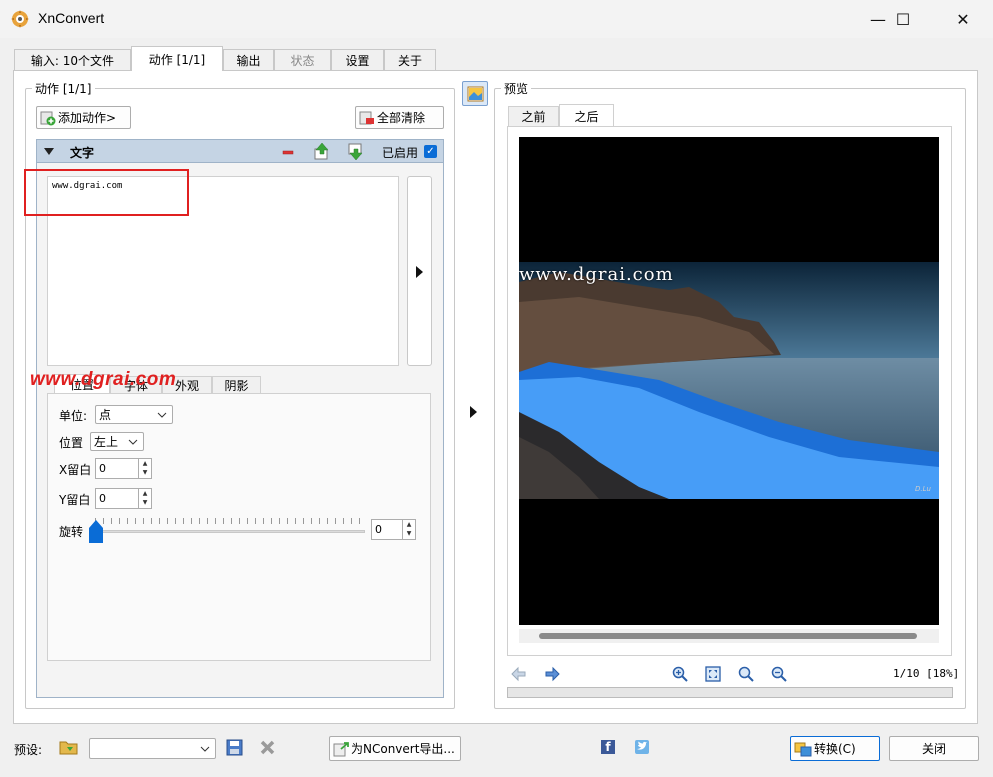  I want to click on y-margin-value: 0, so click(102, 498).